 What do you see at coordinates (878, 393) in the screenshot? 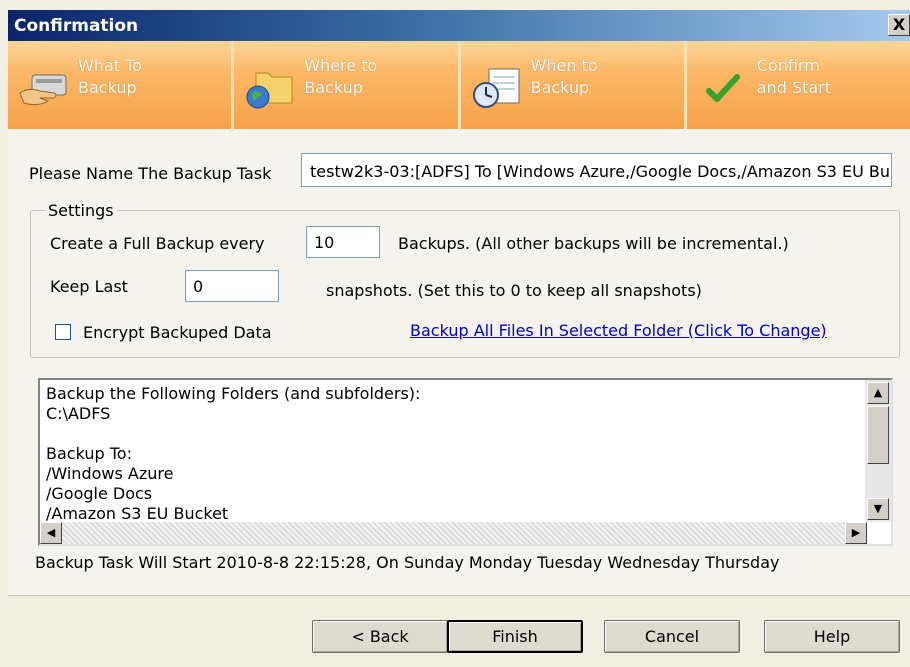
I see `scroll-up-button: ▲` at bounding box center [878, 393].